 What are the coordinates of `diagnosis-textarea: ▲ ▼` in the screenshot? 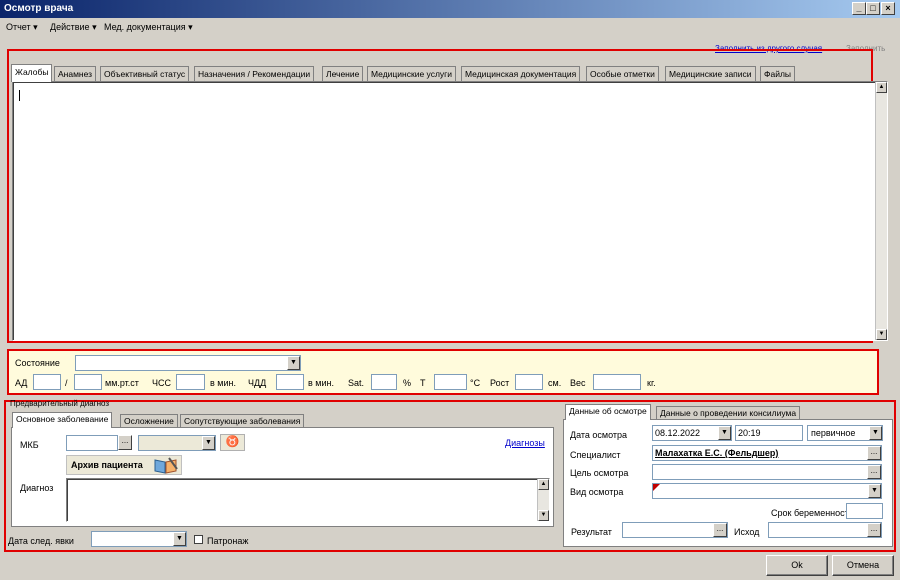 It's located at (308, 500).